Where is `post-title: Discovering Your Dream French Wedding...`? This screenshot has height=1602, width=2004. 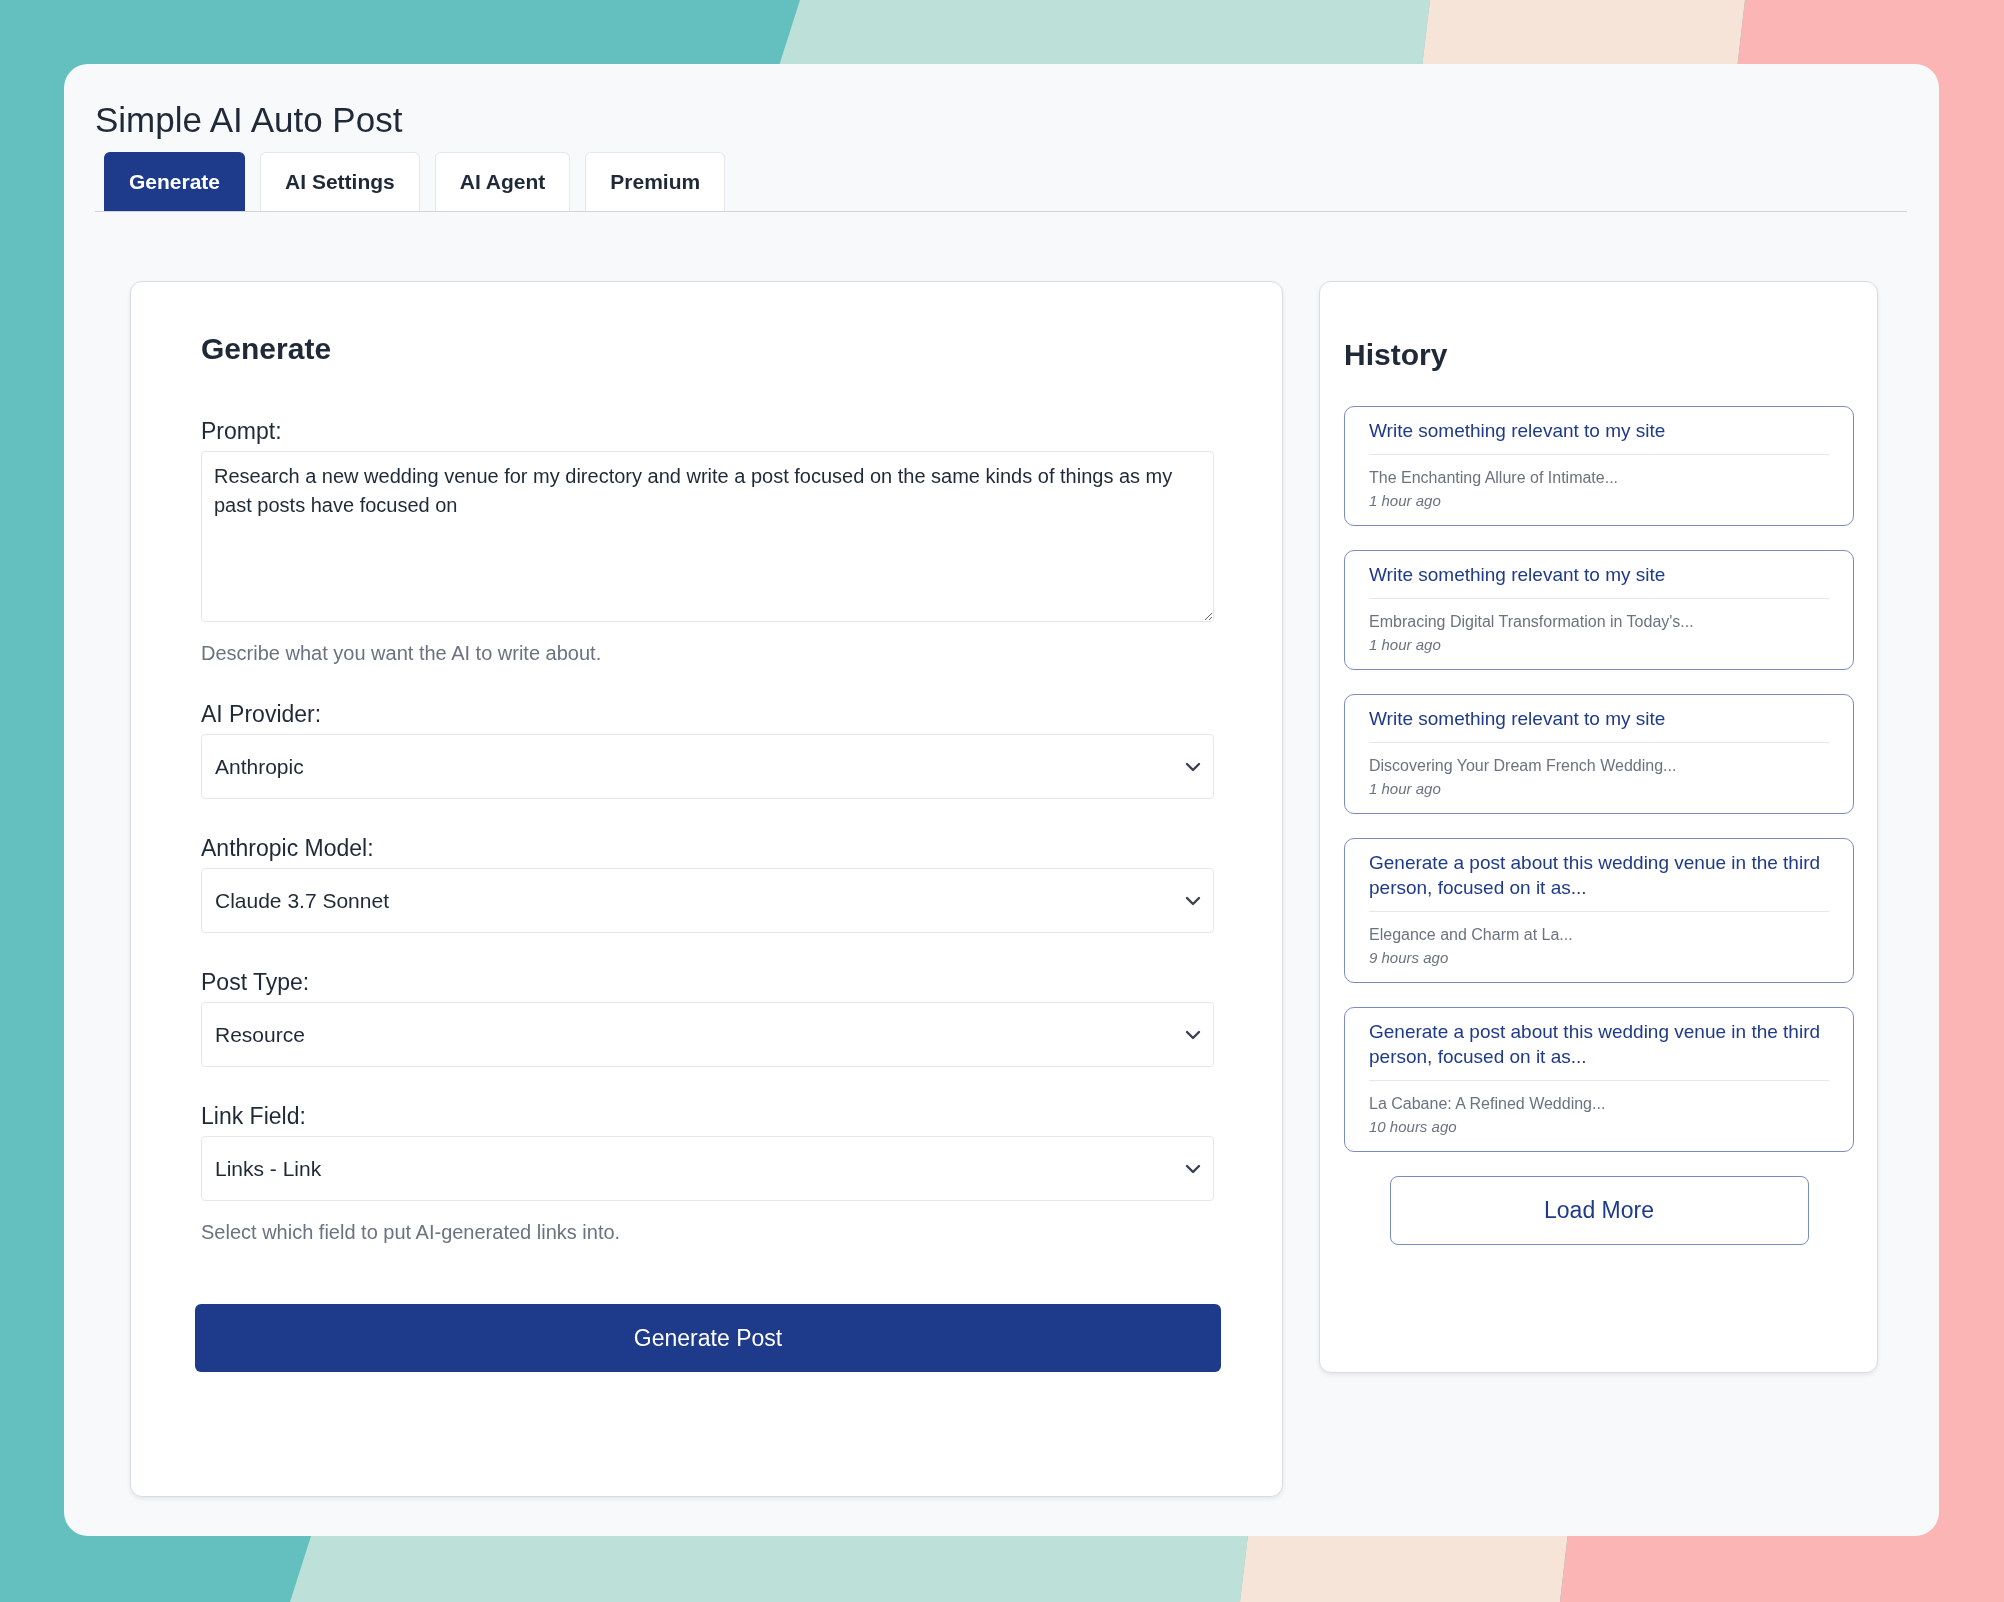
post-title: Discovering Your Dream French Wedding... is located at coordinates (1523, 766).